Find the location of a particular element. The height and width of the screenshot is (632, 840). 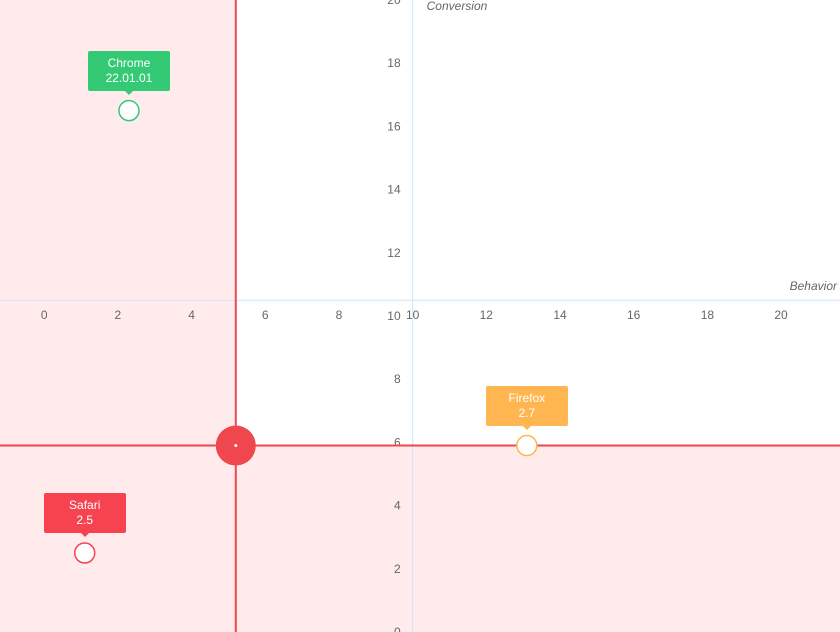

x-tick-label: 18 is located at coordinates (708, 315).